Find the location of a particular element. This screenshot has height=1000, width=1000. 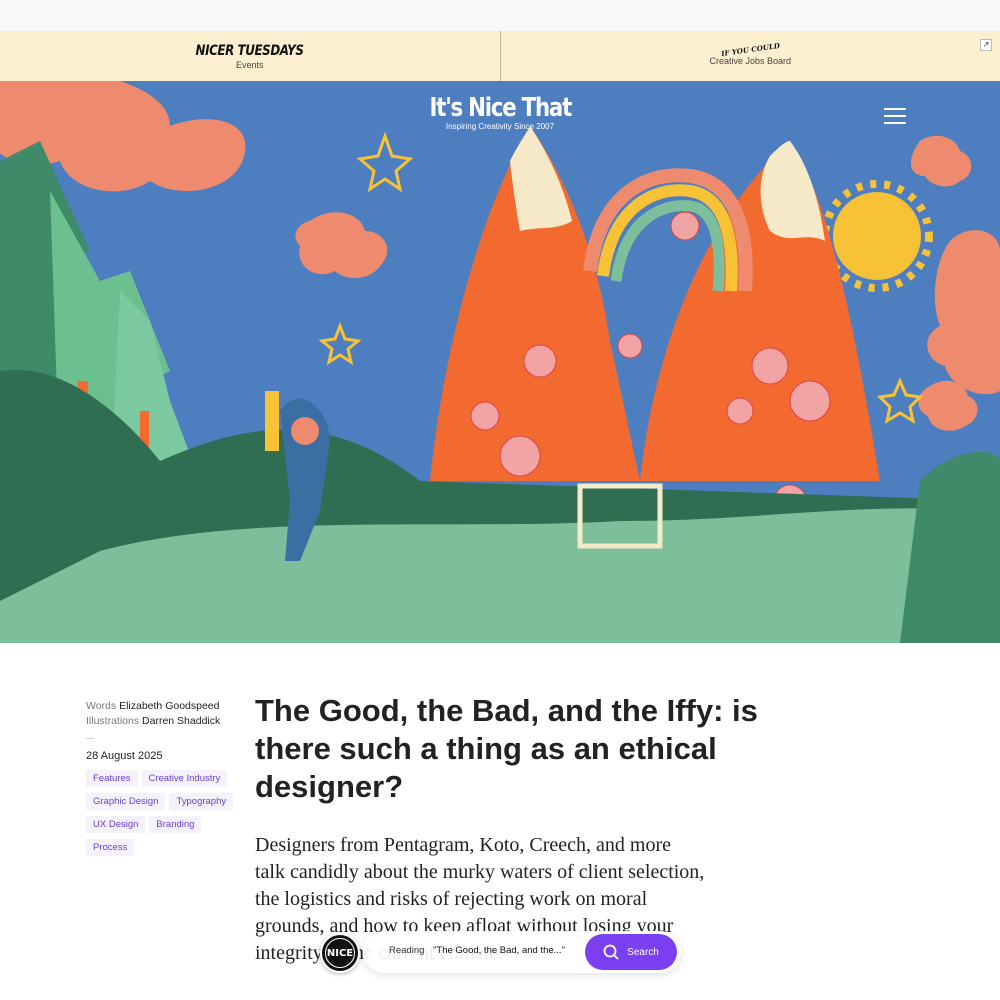

if-you-could-link: IF YOU COULD Creative Jobs Board is located at coordinates (750, 56).